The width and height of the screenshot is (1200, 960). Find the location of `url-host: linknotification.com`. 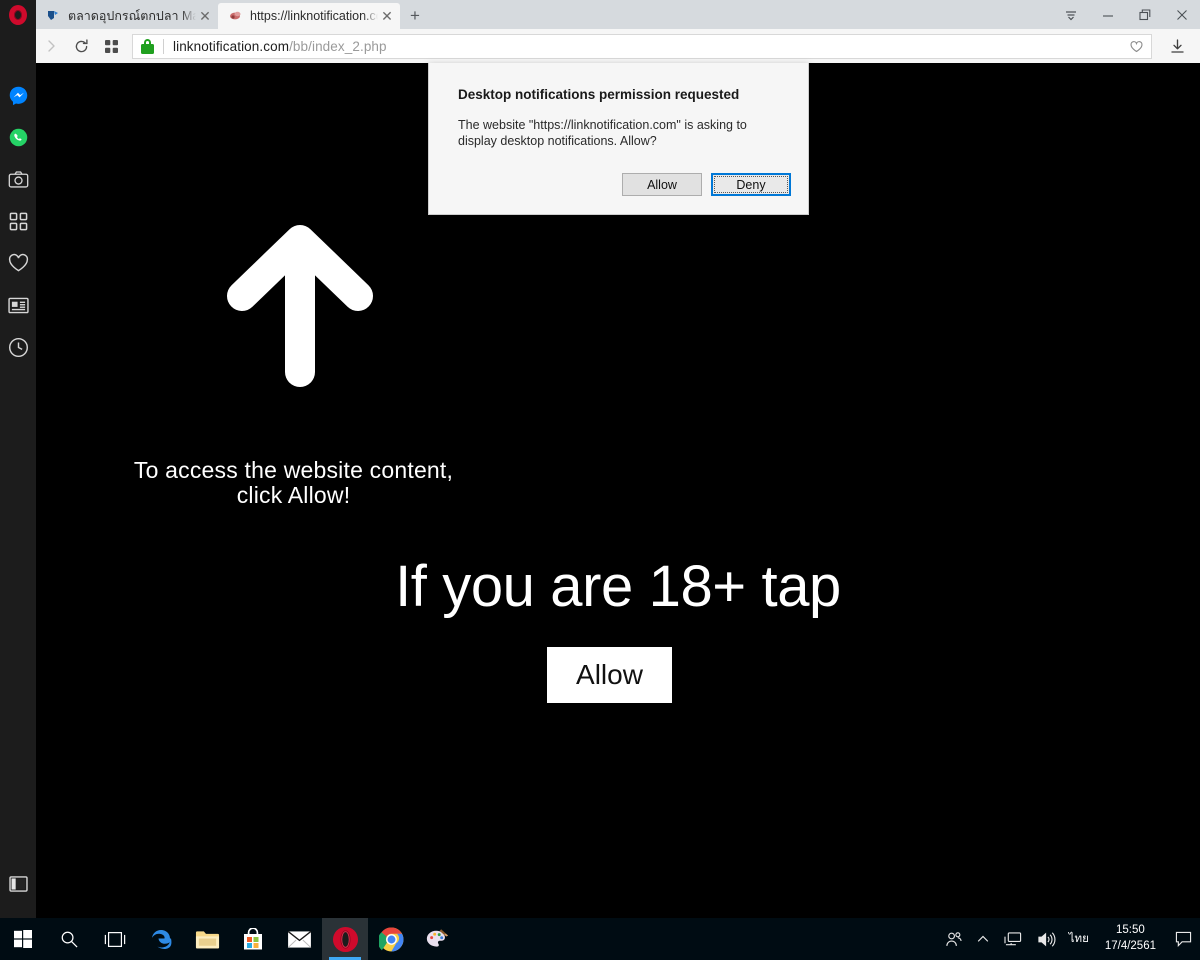

url-host: linknotification.com is located at coordinates (231, 46).